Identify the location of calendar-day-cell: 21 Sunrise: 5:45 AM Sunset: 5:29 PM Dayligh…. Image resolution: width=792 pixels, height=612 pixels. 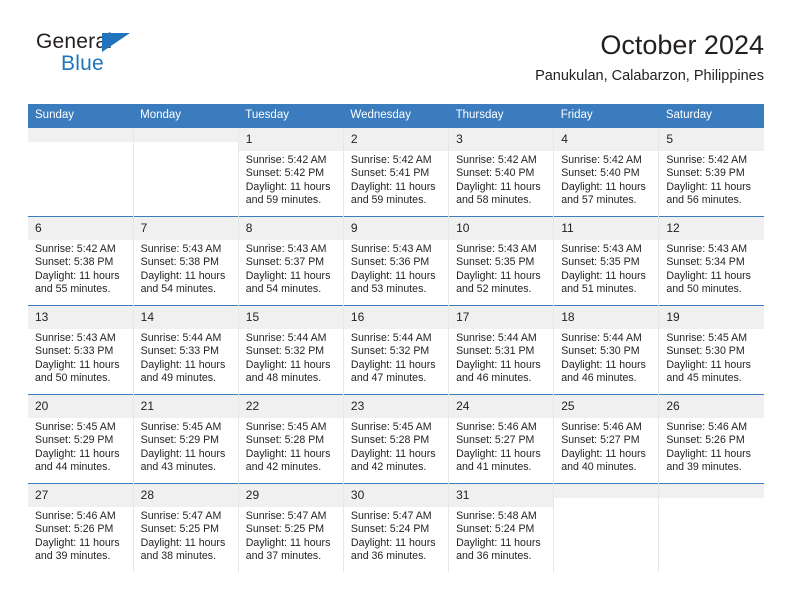
(185, 439).